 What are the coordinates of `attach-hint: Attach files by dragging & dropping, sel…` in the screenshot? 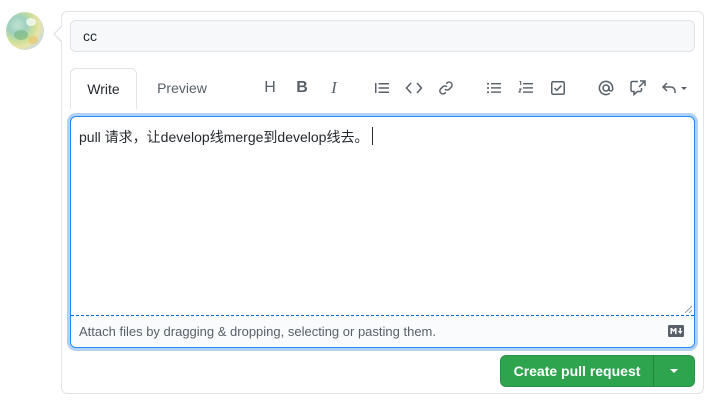 It's located at (257, 331).